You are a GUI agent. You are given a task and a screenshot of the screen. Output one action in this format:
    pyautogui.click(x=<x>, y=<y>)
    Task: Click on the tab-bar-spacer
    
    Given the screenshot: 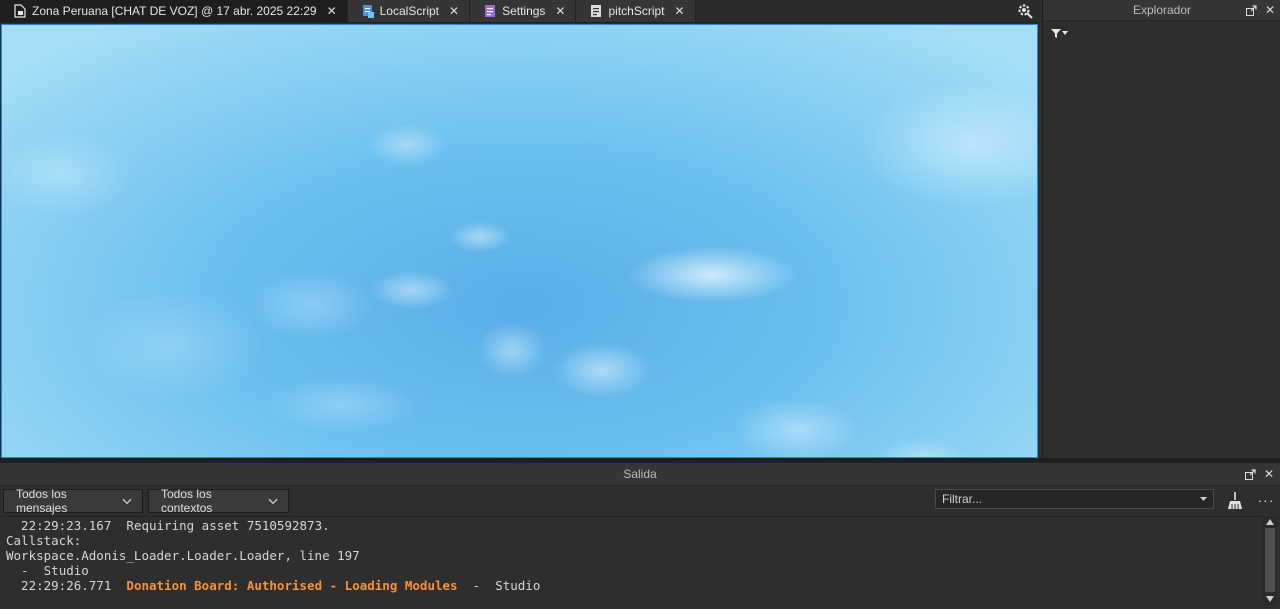 What is the action you would take?
    pyautogui.click(x=855, y=11)
    